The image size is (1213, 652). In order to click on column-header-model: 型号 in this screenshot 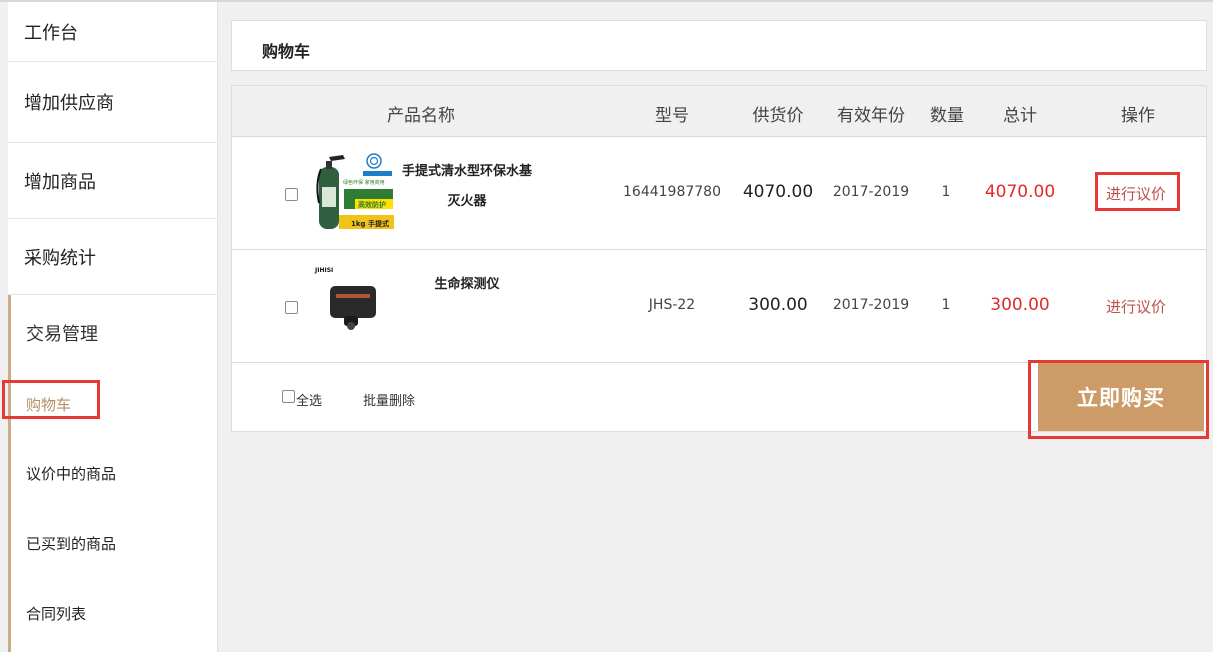, I will do `click(672, 116)`.